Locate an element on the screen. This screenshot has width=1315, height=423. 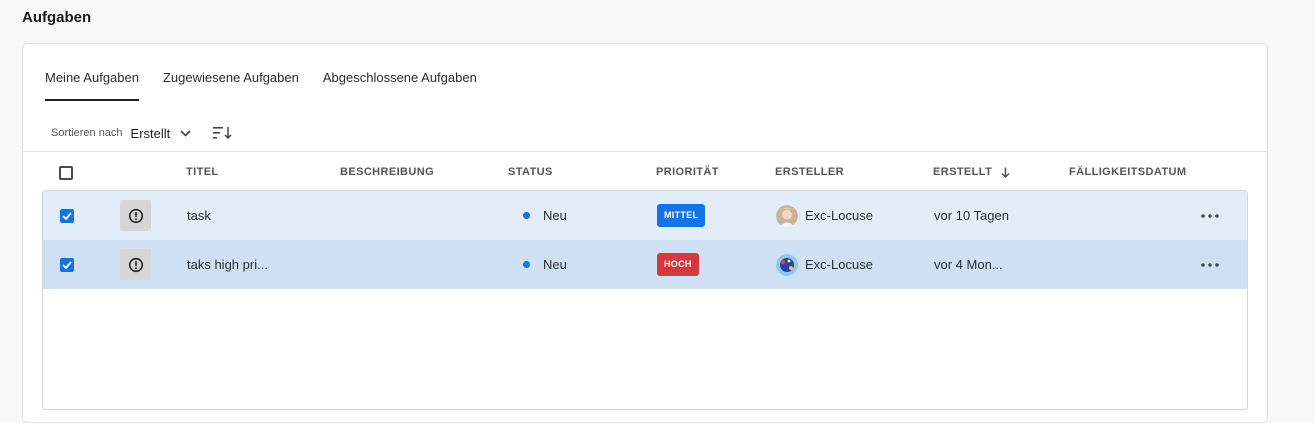
priority-badge: MITTEL is located at coordinates (681, 215).